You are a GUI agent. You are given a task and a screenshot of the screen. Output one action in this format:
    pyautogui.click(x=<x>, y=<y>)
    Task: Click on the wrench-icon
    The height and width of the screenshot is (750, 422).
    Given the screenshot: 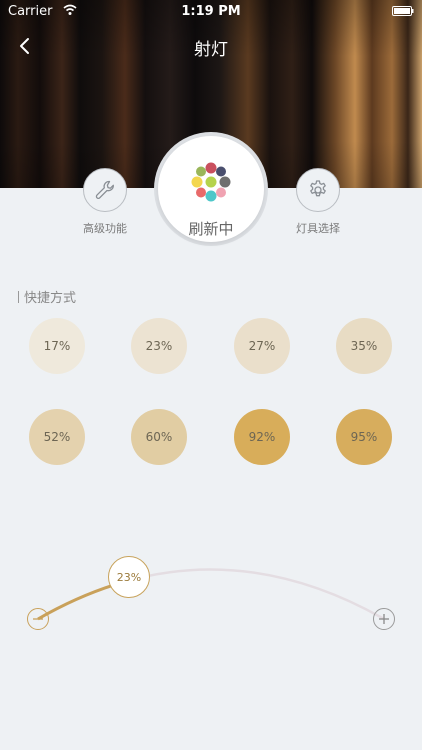 What is the action you would take?
    pyautogui.click(x=104, y=189)
    